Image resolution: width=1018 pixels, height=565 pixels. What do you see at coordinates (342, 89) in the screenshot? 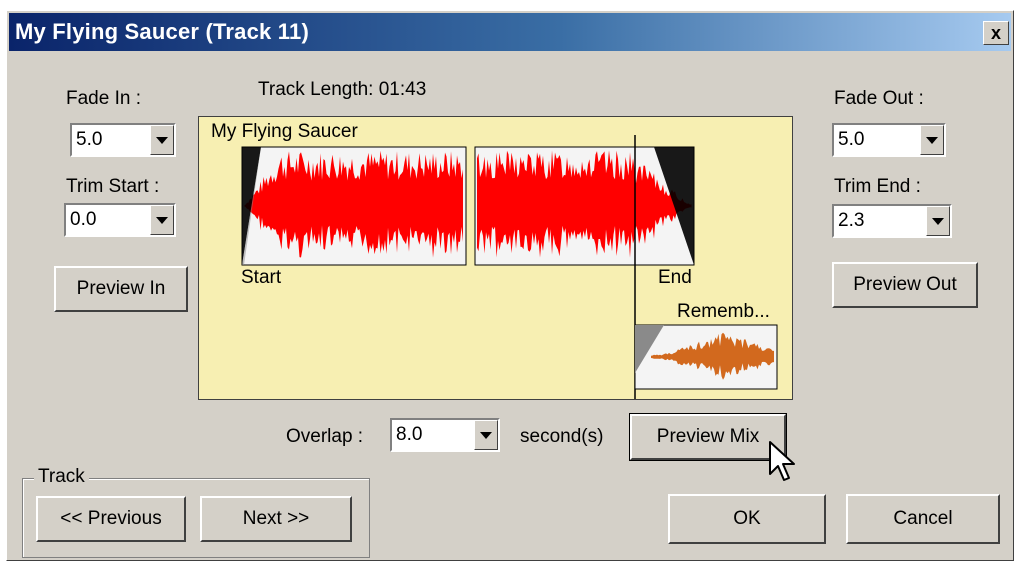
I see `track-length-label: Track Length: 01:43` at bounding box center [342, 89].